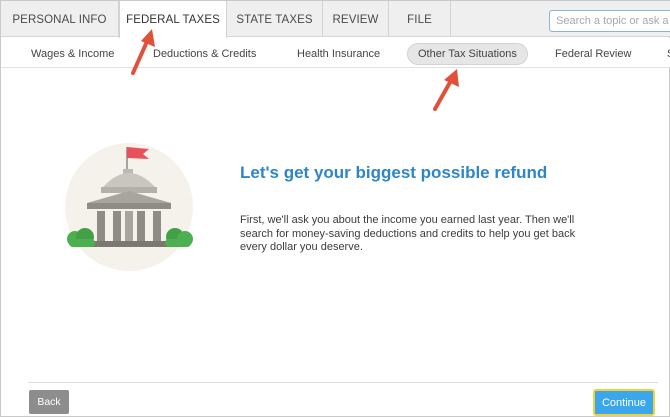 Image resolution: width=670 pixels, height=417 pixels. Describe the element at coordinates (663, 54) in the screenshot. I see `subtab-truncated: S` at that location.